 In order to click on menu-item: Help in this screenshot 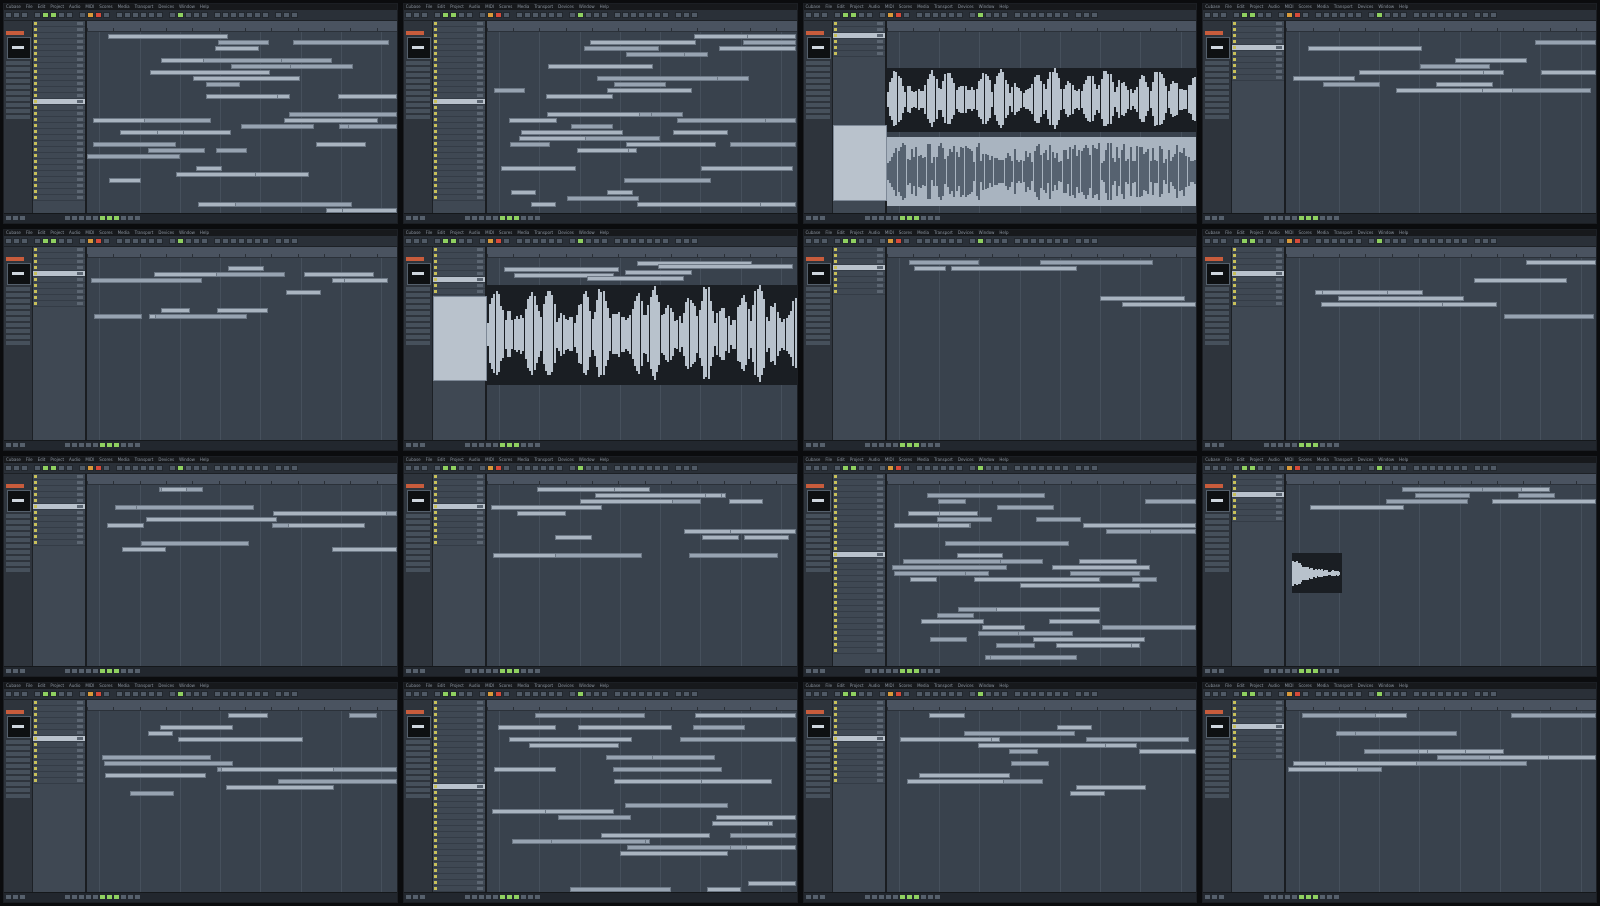, I will do `click(204, 232)`.